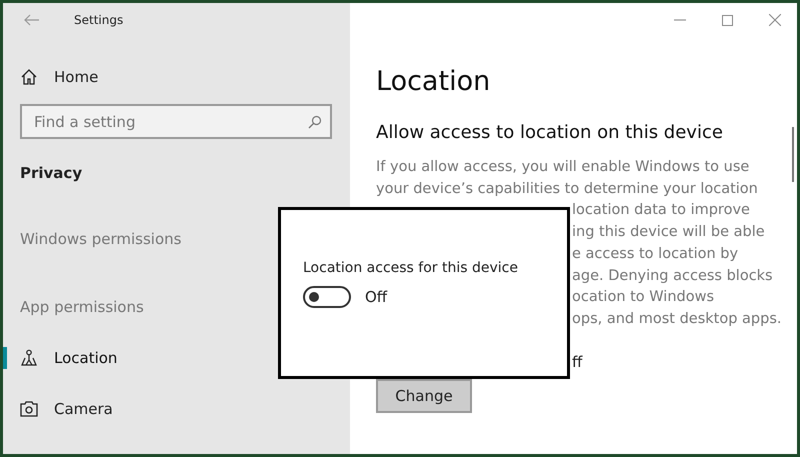 Image resolution: width=800 pixels, height=457 pixels. What do you see at coordinates (315, 122) in the screenshot?
I see `search-icon` at bounding box center [315, 122].